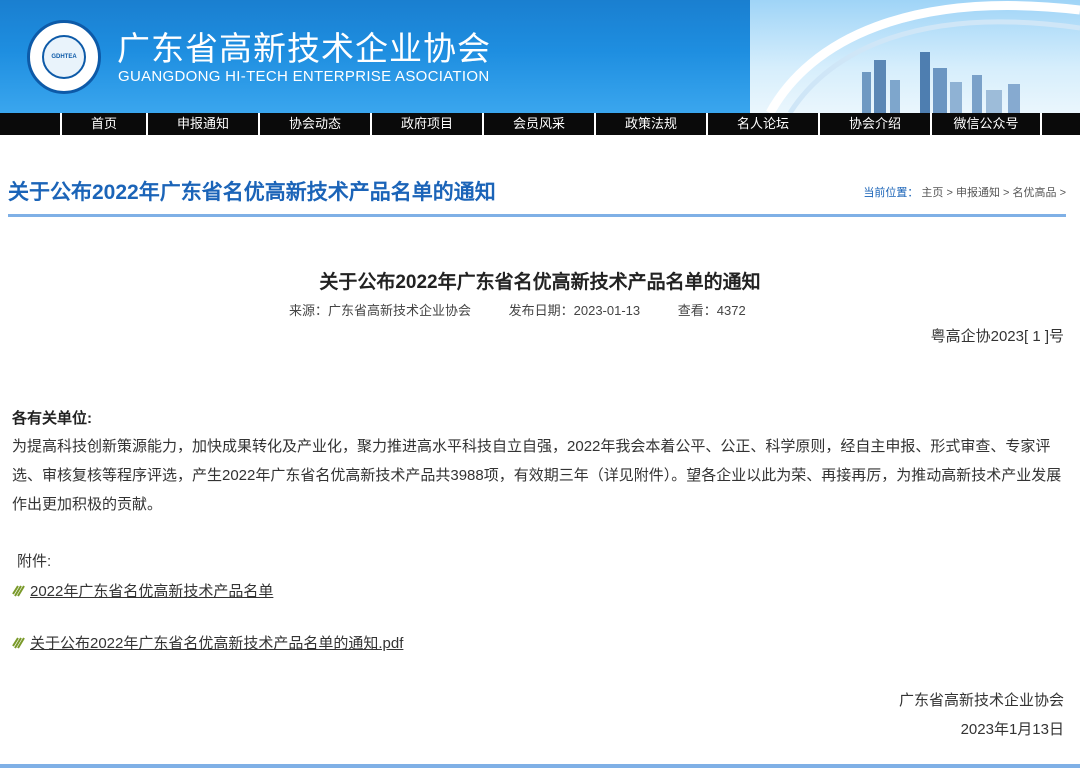 The width and height of the screenshot is (1080, 768). What do you see at coordinates (540, 766) in the screenshot?
I see `bottom-divider` at bounding box center [540, 766].